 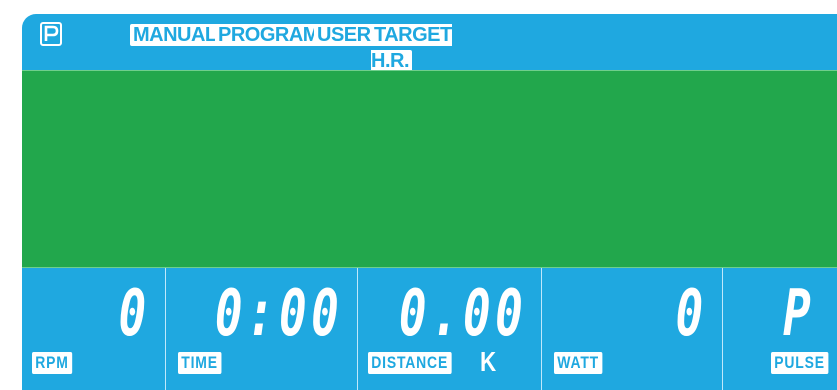 I want to click on time-value: 0:00, so click(x=278, y=314).